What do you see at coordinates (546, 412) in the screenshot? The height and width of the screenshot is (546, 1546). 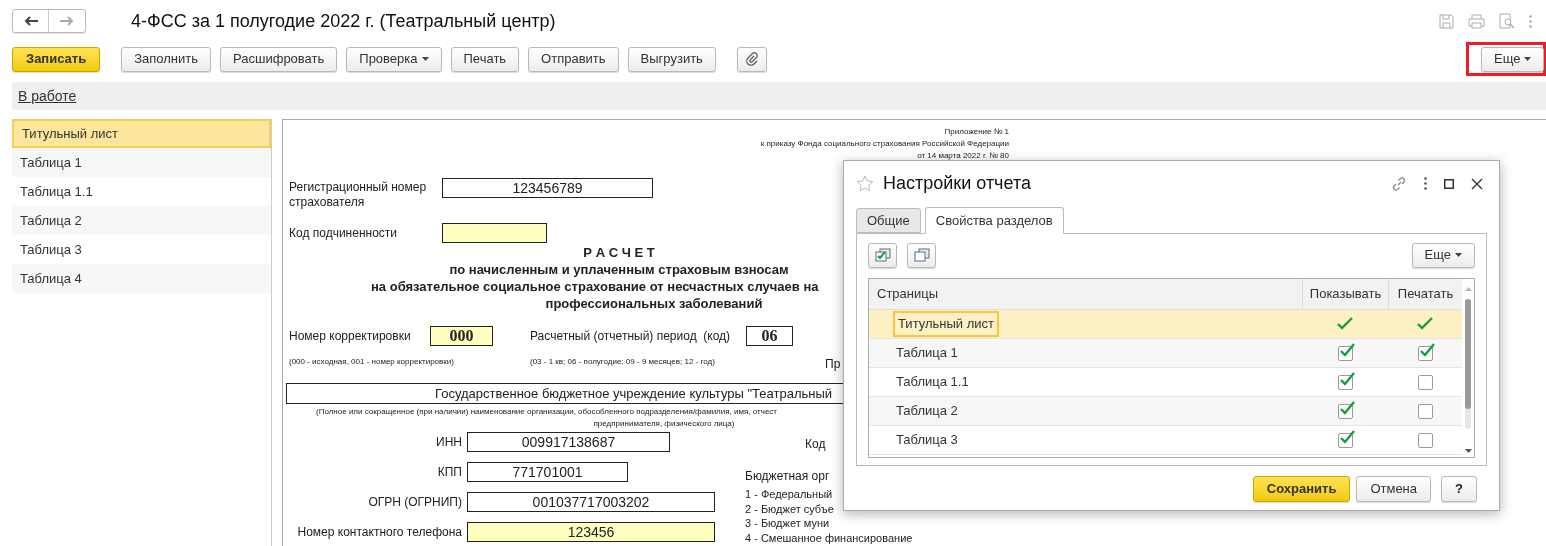 I see `field-note: (Полное или сокращенное (при наличии) наименование организации, обособленного подразделения/фамилия, имя, отчест` at bounding box center [546, 412].